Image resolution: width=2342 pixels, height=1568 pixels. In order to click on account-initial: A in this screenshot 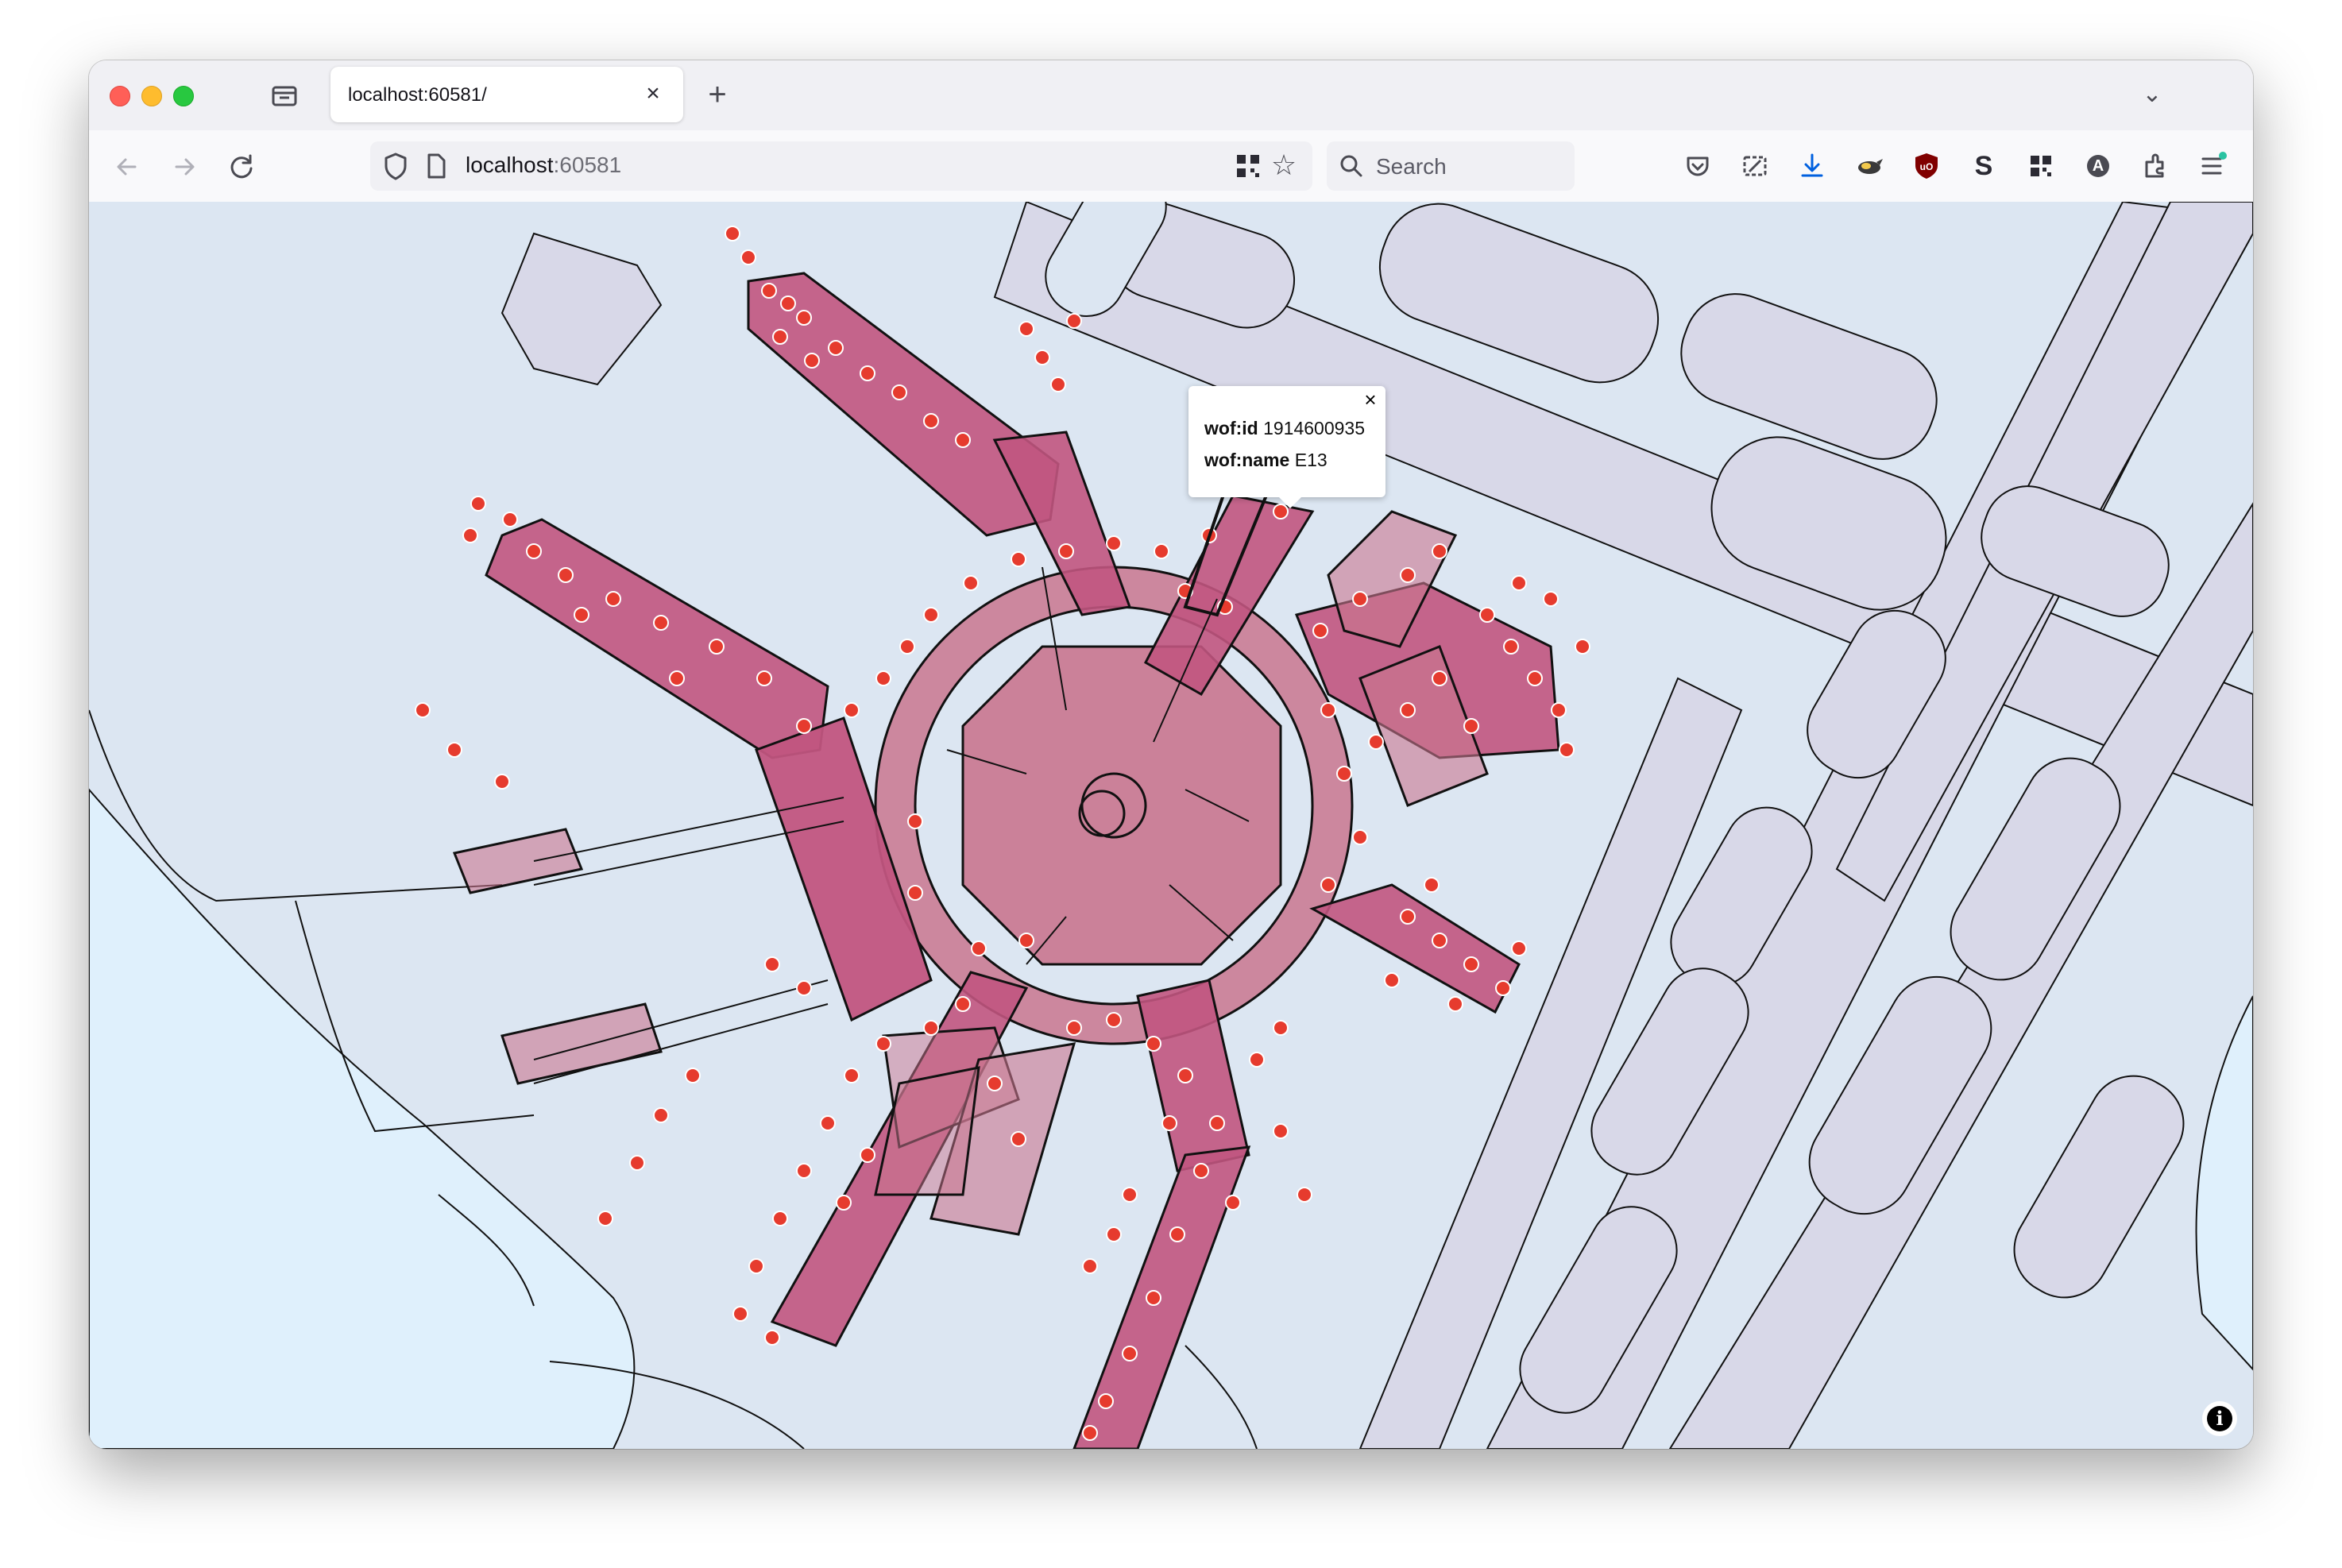, I will do `click(2098, 166)`.